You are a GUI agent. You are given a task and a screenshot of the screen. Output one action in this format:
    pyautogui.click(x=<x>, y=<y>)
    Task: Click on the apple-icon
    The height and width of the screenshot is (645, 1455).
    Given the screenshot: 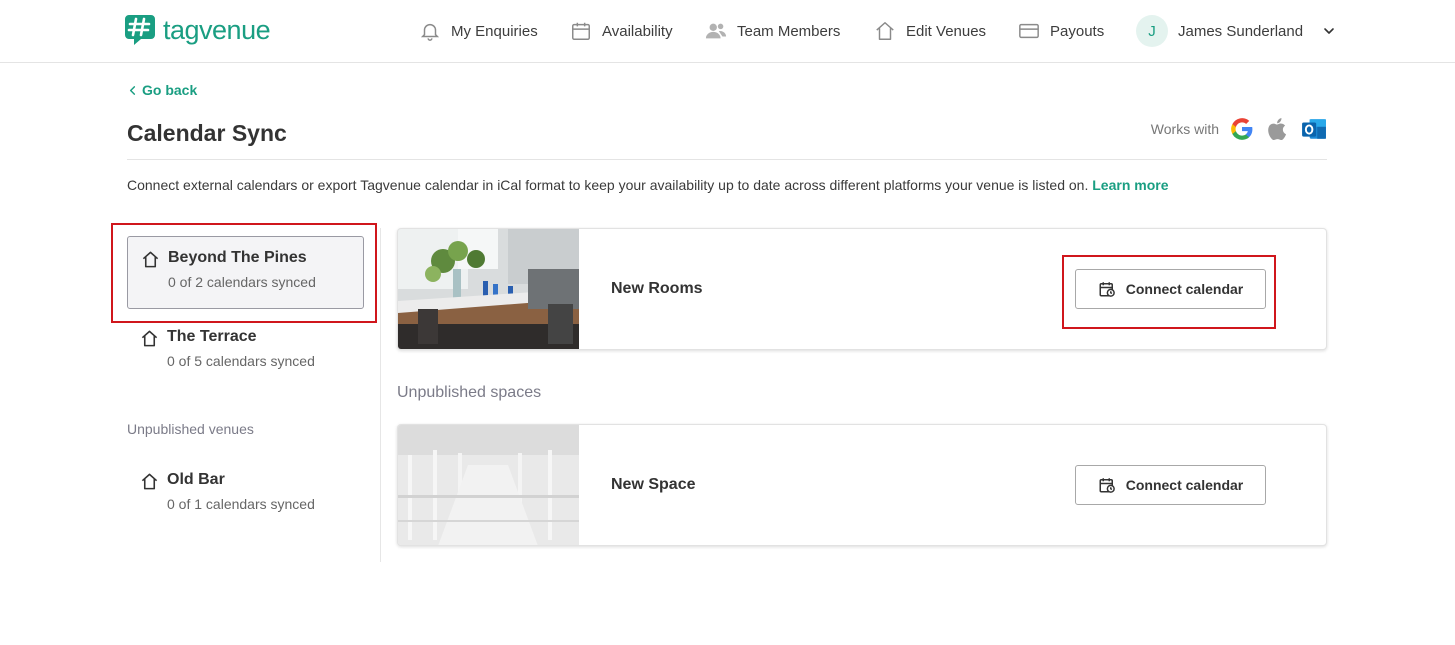 What is the action you would take?
    pyautogui.click(x=1277, y=129)
    